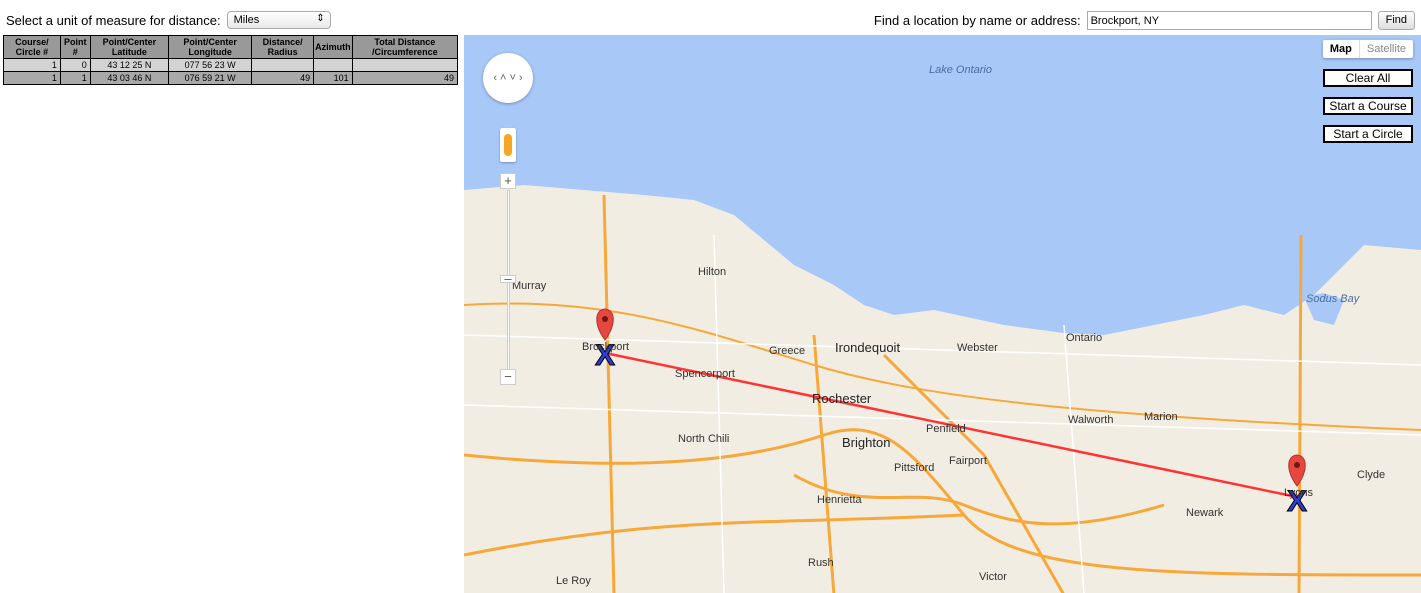 The width and height of the screenshot is (1421, 593). Describe the element at coordinates (1091, 420) in the screenshot. I see `place-label: Walworth` at that location.